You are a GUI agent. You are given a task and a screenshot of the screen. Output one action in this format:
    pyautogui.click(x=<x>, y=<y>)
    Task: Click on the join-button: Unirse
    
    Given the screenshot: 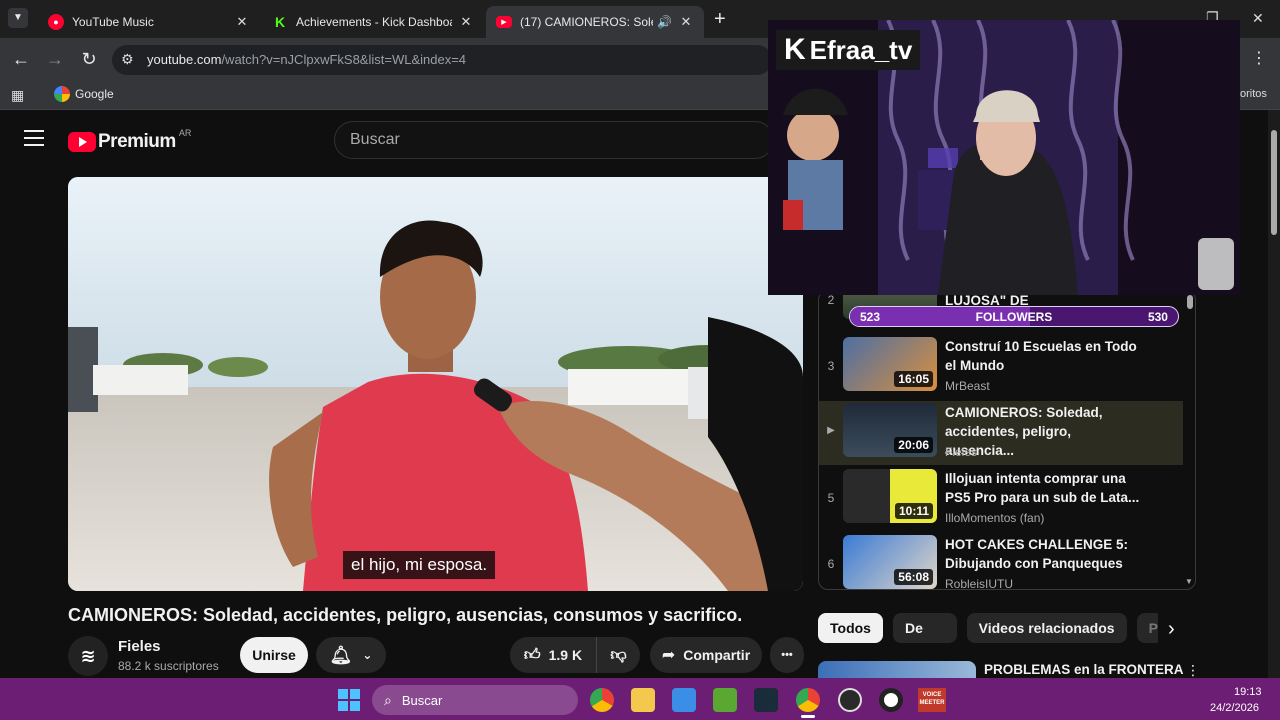 What is the action you would take?
    pyautogui.click(x=274, y=655)
    